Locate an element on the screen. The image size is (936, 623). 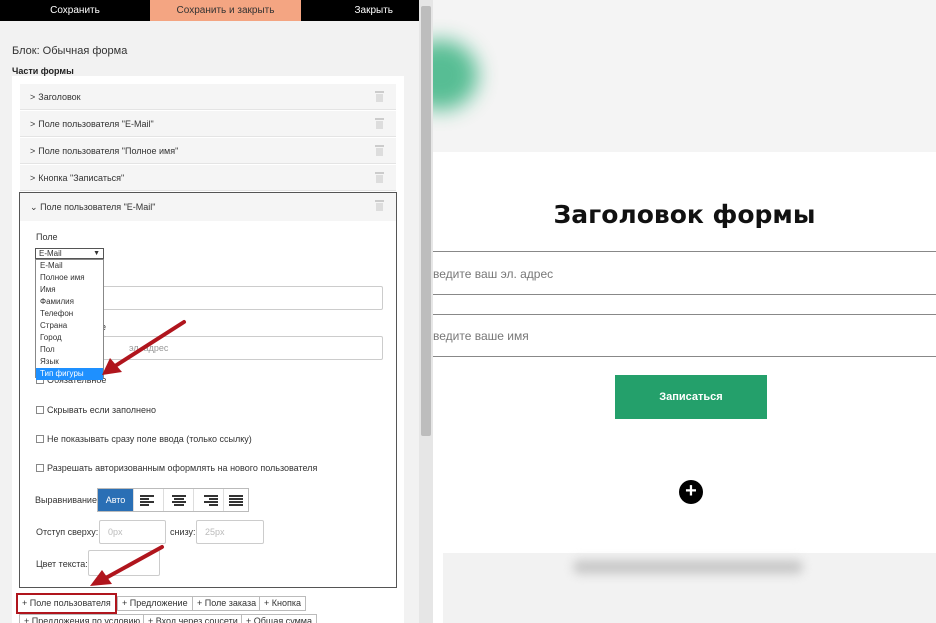
close-button: Закрыть is located at coordinates (360, 10).